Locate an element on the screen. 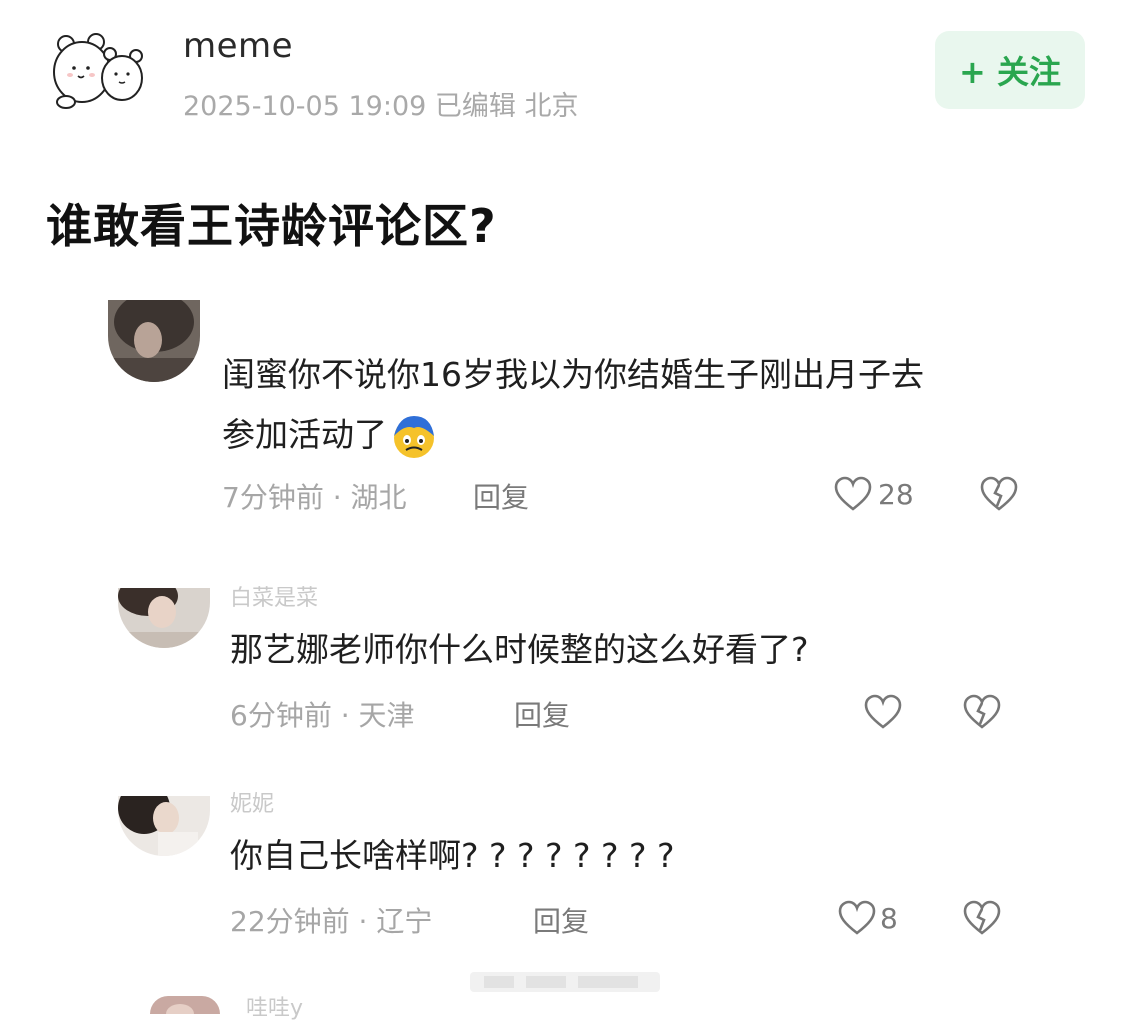  like-button: 28 is located at coordinates (874, 494).